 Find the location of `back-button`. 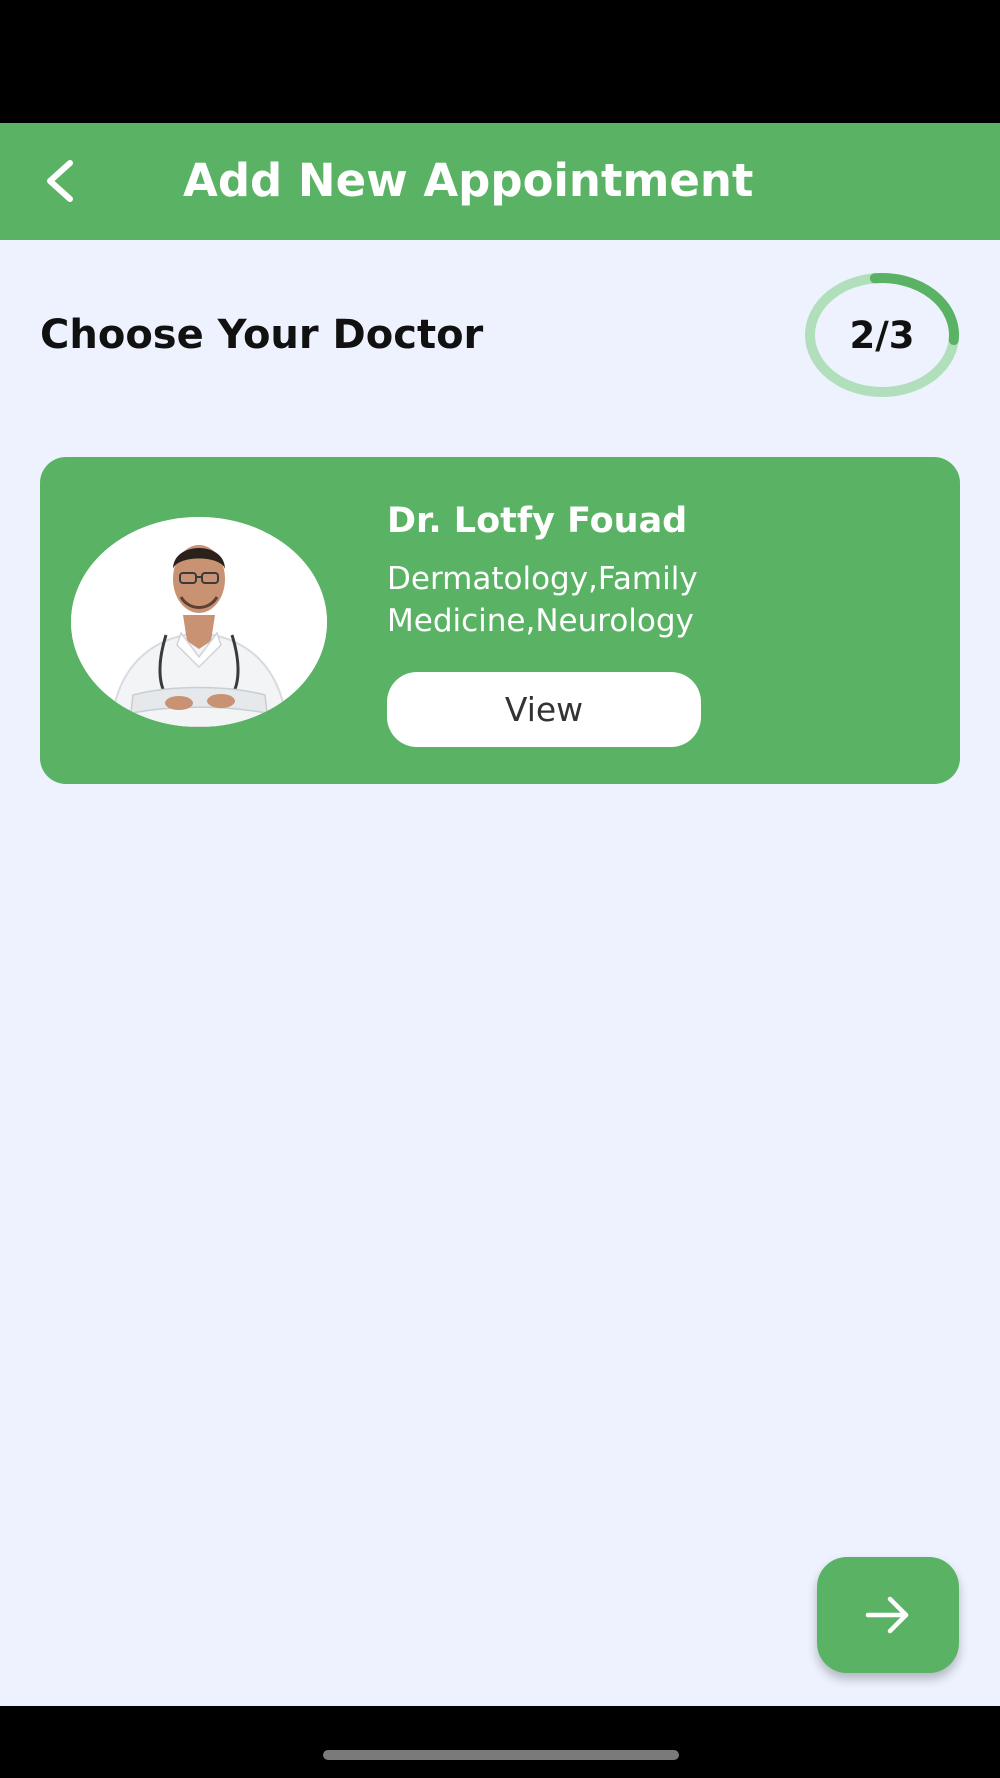

back-button is located at coordinates (60, 181).